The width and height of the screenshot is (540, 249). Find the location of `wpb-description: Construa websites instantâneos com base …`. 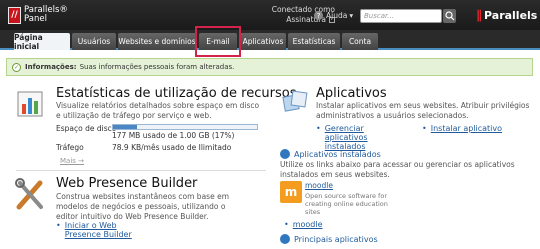

wpb-description: Construa websites instantâneos com base … is located at coordinates (142, 206).